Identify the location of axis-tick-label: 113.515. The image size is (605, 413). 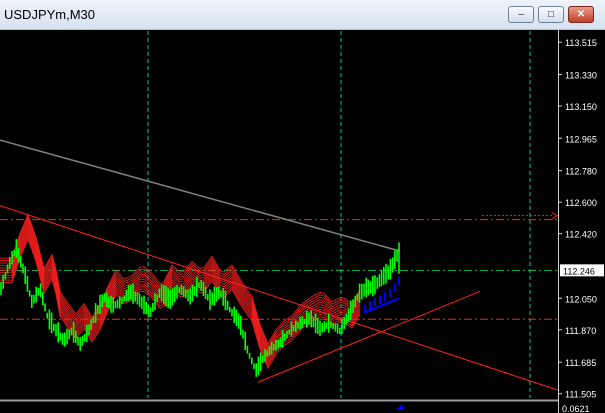
(581, 43).